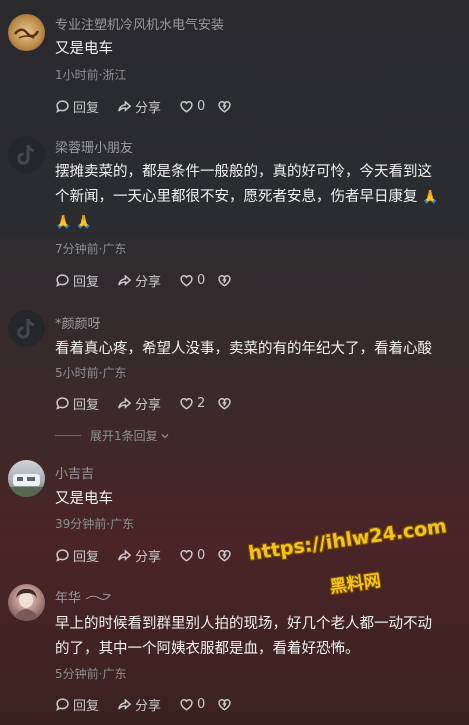  Describe the element at coordinates (26, 485) in the screenshot. I see `caravan-photo-icon` at that location.